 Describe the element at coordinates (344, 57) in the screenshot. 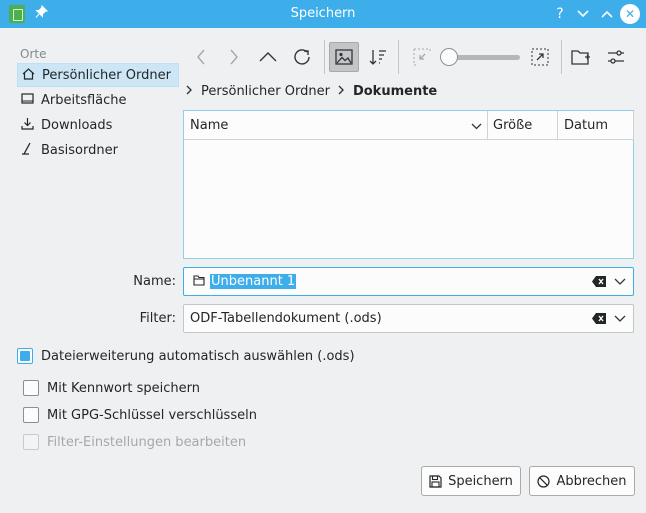

I see `preview-icon` at that location.